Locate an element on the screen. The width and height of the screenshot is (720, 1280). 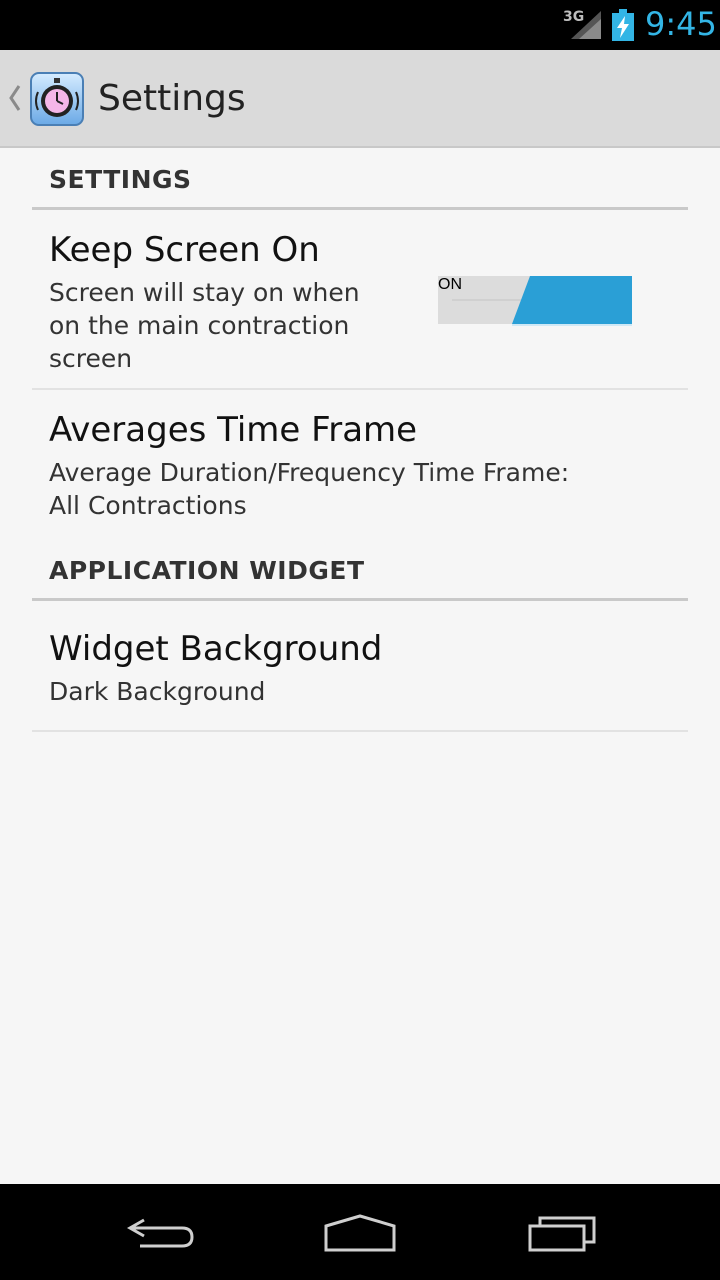
network-type-label: 3G is located at coordinates (574, 17).